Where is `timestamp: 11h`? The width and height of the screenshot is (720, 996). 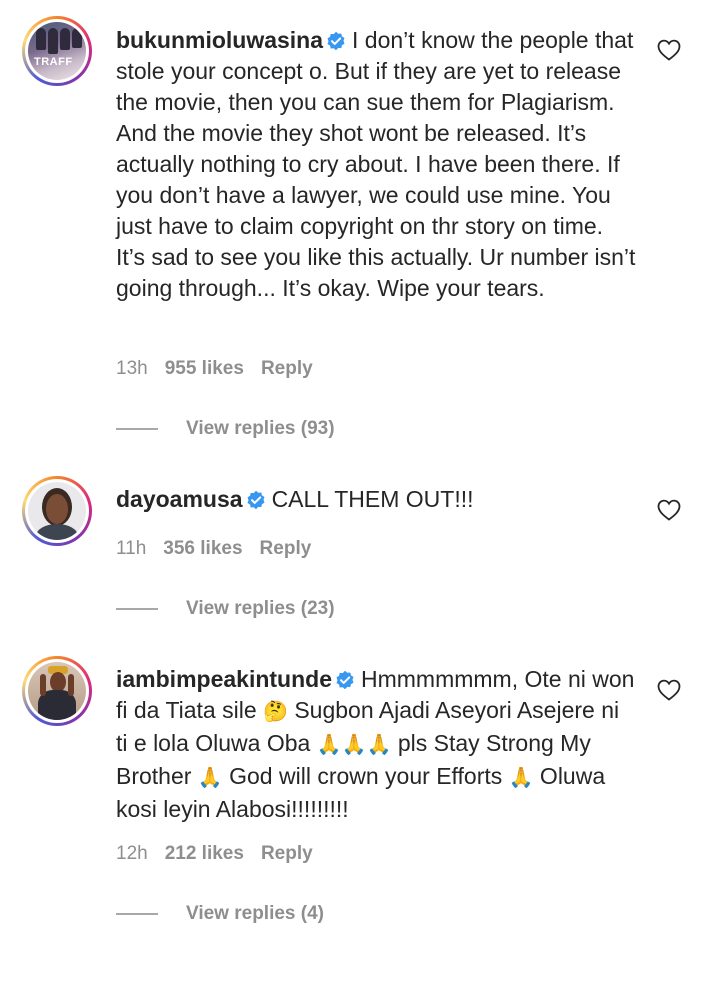
timestamp: 11h is located at coordinates (131, 548).